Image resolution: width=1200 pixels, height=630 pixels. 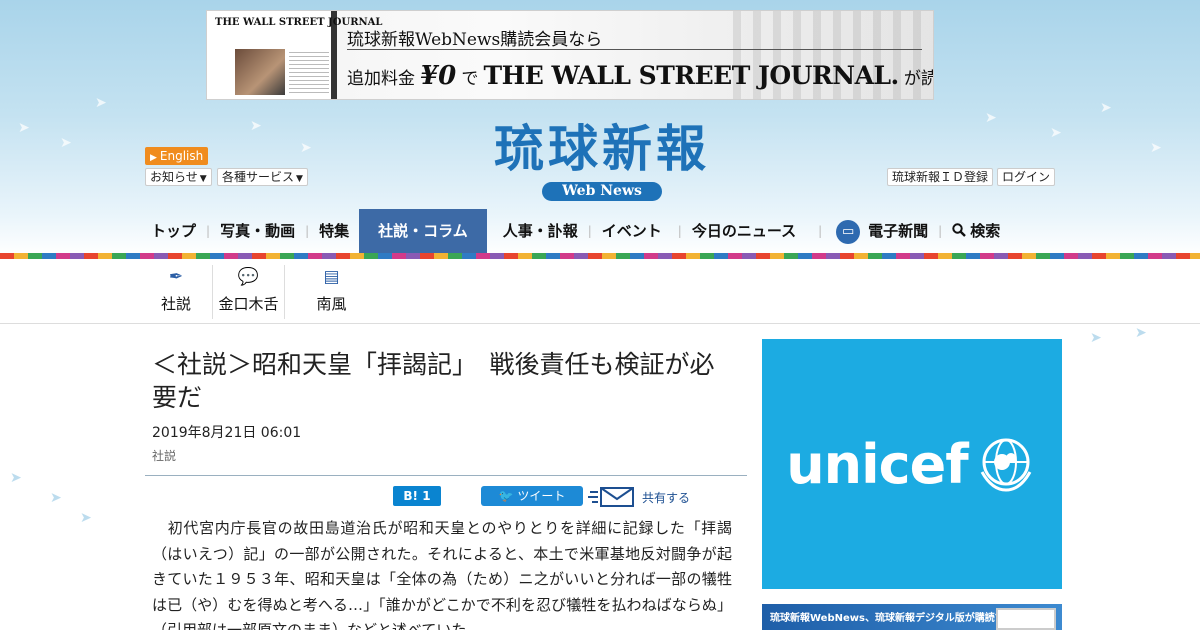 What do you see at coordinates (537, 231) in the screenshot?
I see `nav-item-personnel-obituary: 人事・訃報` at bounding box center [537, 231].